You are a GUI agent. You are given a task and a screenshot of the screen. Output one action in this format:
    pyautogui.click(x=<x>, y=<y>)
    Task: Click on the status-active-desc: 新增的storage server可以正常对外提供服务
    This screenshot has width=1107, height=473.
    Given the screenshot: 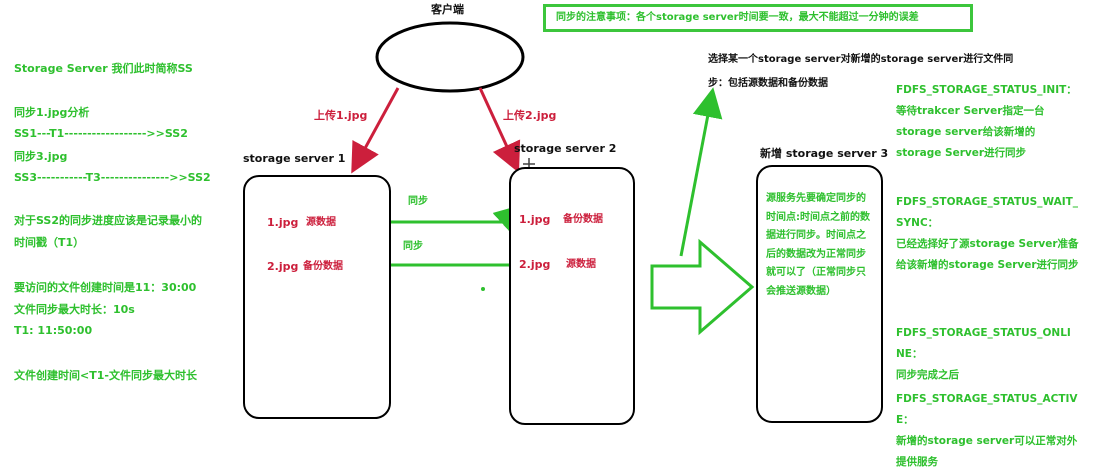 What is the action you would take?
    pyautogui.click(x=987, y=451)
    